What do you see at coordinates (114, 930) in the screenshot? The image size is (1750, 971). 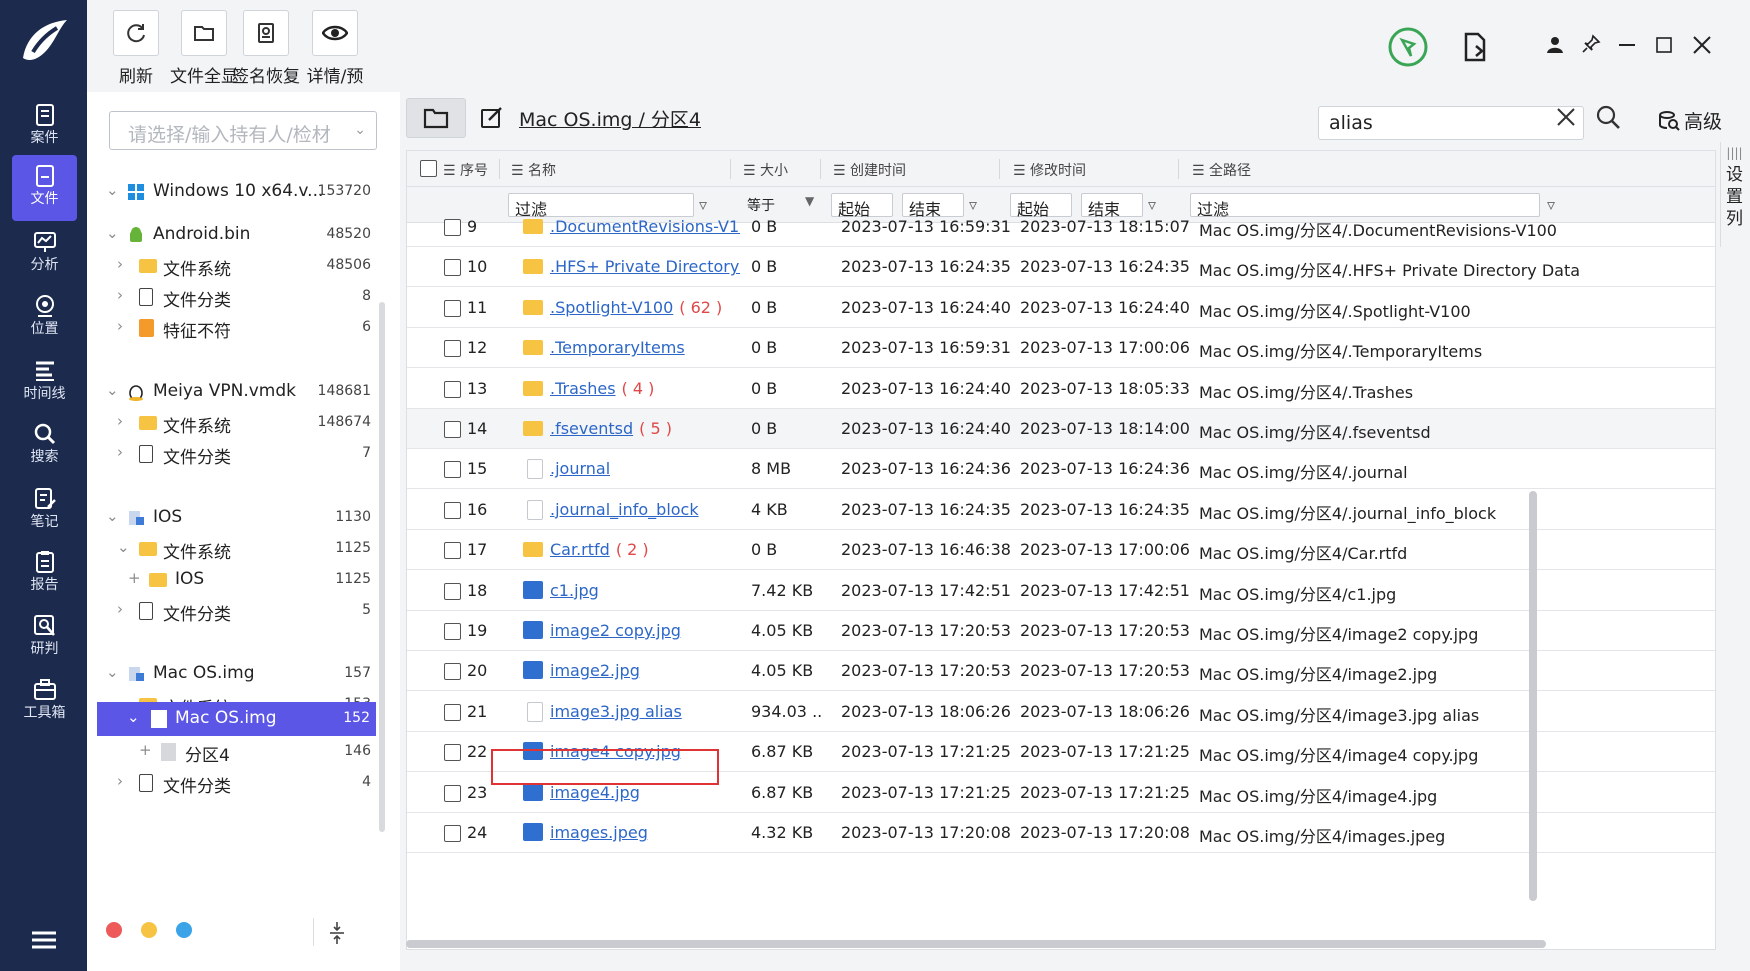 I see `red-dot-filter` at bounding box center [114, 930].